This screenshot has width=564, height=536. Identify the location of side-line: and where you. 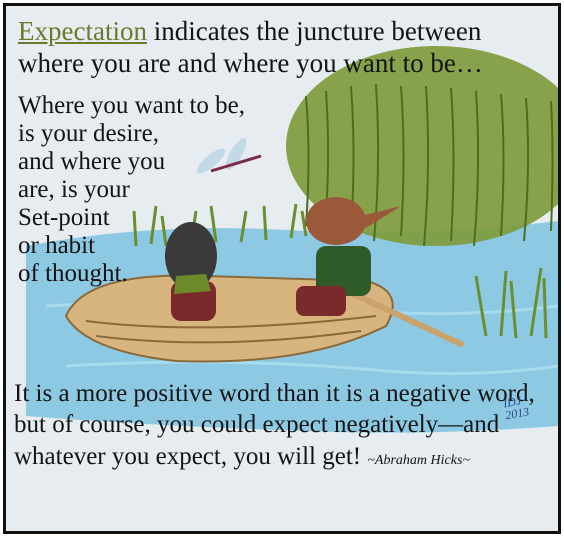
(92, 161).